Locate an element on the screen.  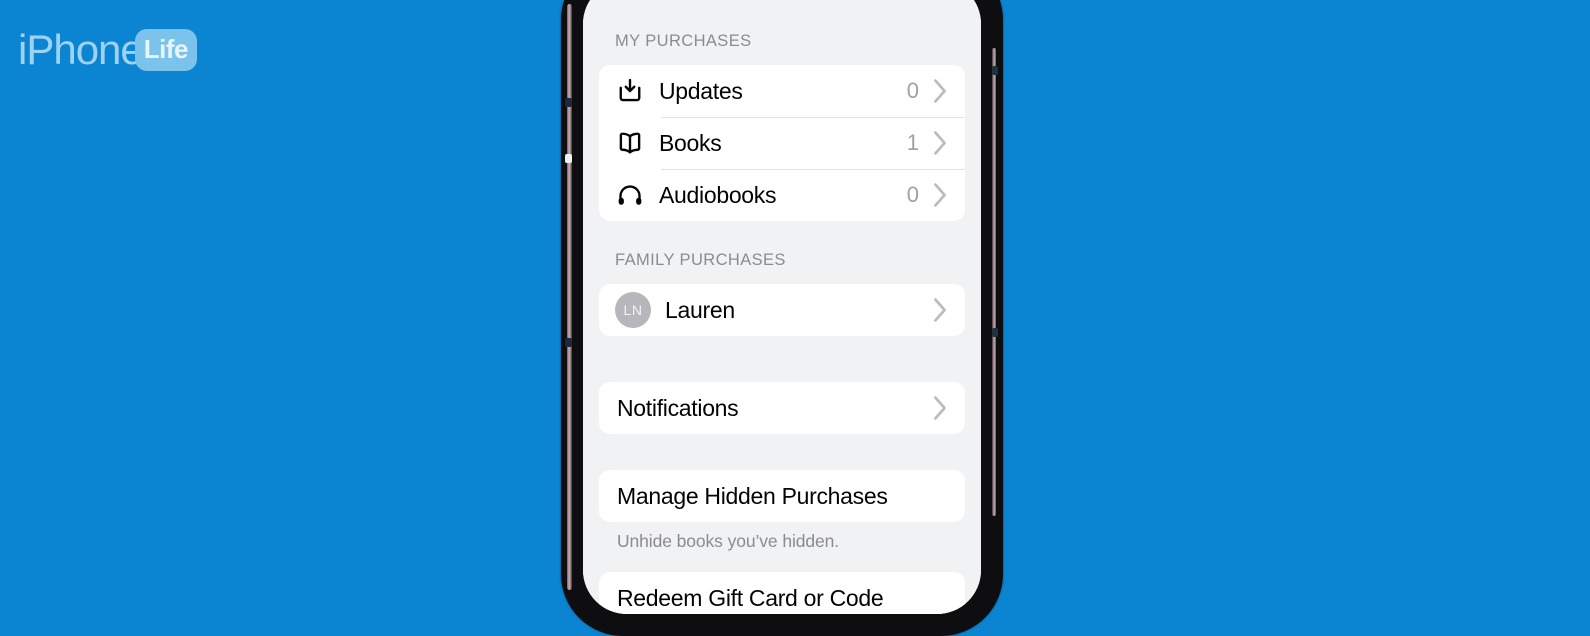
my-purchases-card: Updates 0 Books 1 Audiobooks 0 is located at coordinates (782, 143).